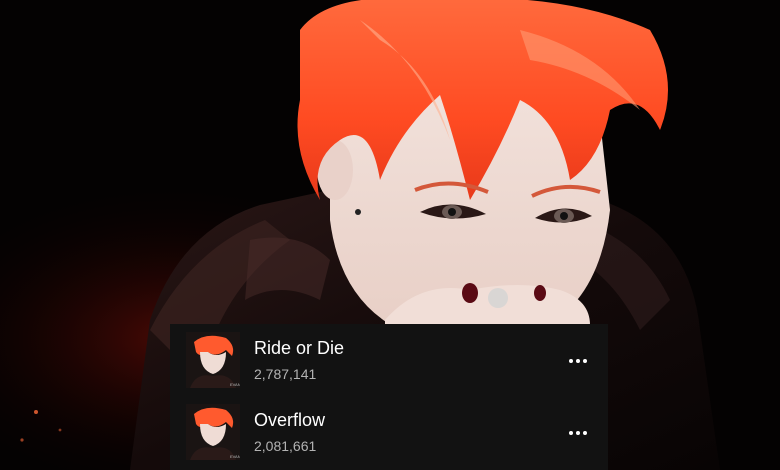 Image resolution: width=780 pixels, height=470 pixels. Describe the element at coordinates (285, 374) in the screenshot. I see `track-play-count: 2,787,141` at that location.